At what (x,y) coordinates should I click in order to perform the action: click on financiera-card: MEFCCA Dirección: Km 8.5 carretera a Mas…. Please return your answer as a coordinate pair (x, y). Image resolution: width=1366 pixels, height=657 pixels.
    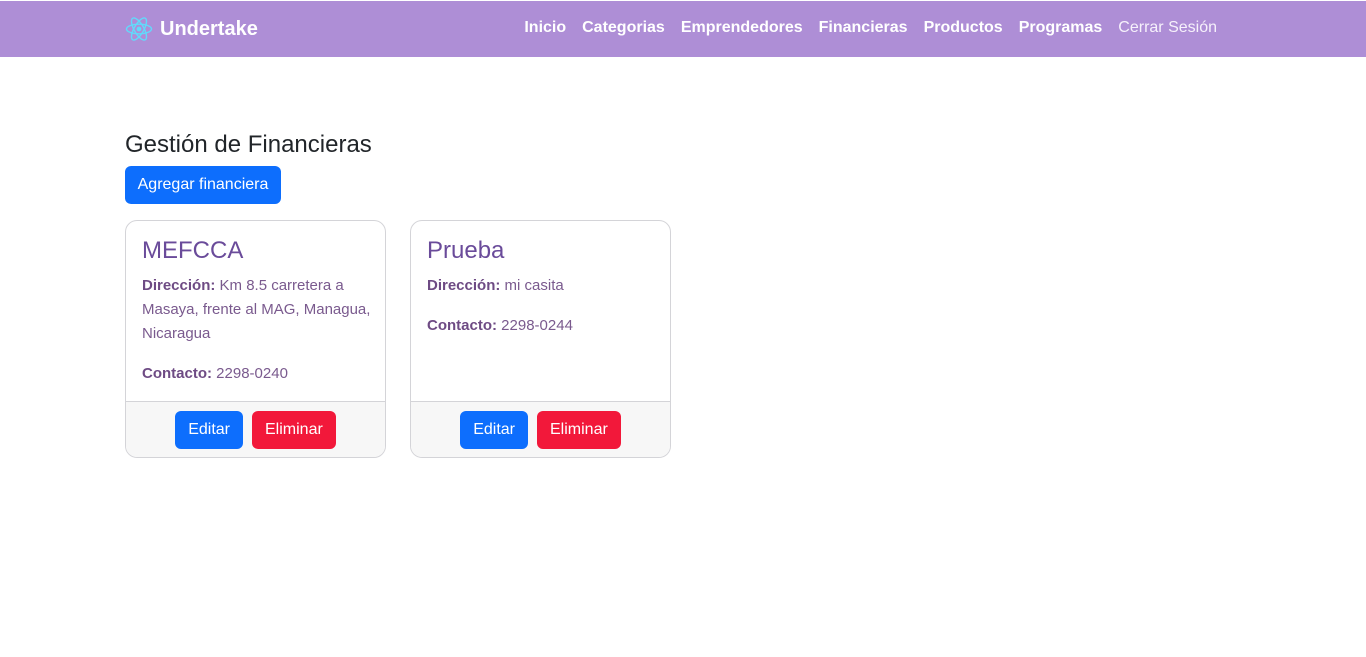
    Looking at the image, I should click on (255, 339).